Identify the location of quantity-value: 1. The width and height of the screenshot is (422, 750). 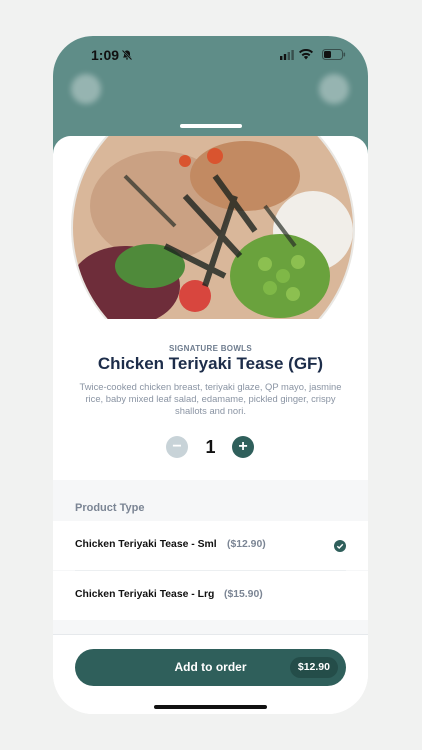
(210, 447).